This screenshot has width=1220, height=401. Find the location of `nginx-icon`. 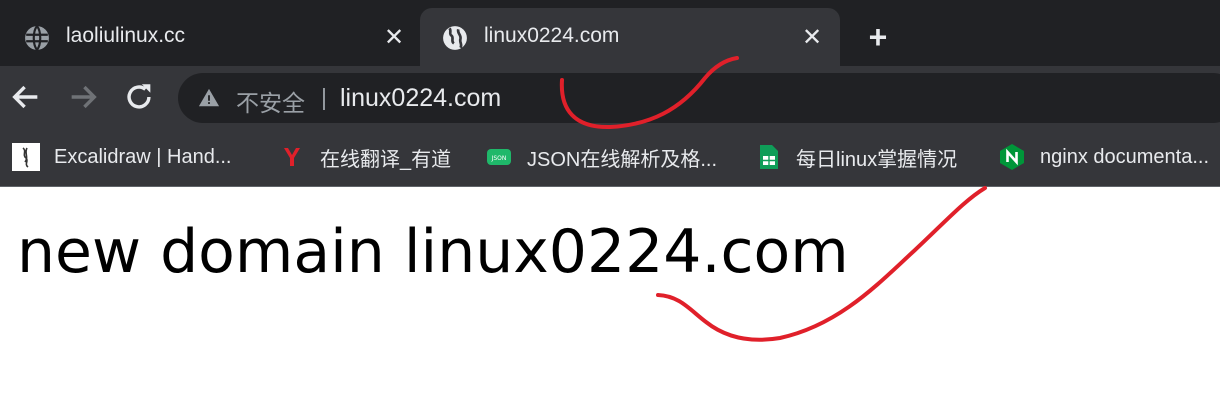

nginx-icon is located at coordinates (1012, 157).